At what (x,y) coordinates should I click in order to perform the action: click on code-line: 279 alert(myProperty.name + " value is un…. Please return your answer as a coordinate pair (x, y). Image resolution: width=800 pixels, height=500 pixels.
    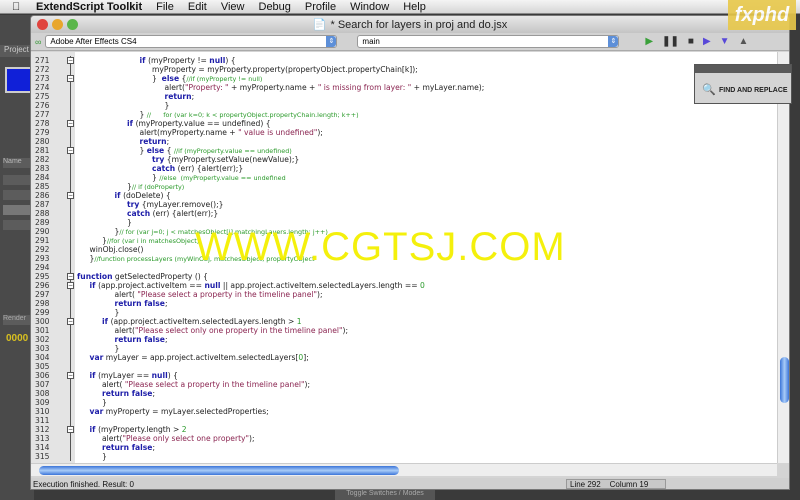
    Looking at the image, I should click on (404, 132).